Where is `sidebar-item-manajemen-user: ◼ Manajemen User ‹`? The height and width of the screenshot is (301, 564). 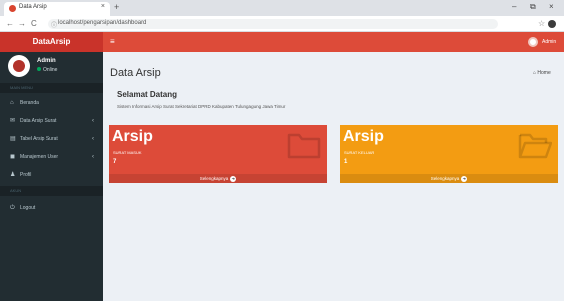
sidebar-item-manajemen-user: ◼ Manajemen User ‹ is located at coordinates (51, 157).